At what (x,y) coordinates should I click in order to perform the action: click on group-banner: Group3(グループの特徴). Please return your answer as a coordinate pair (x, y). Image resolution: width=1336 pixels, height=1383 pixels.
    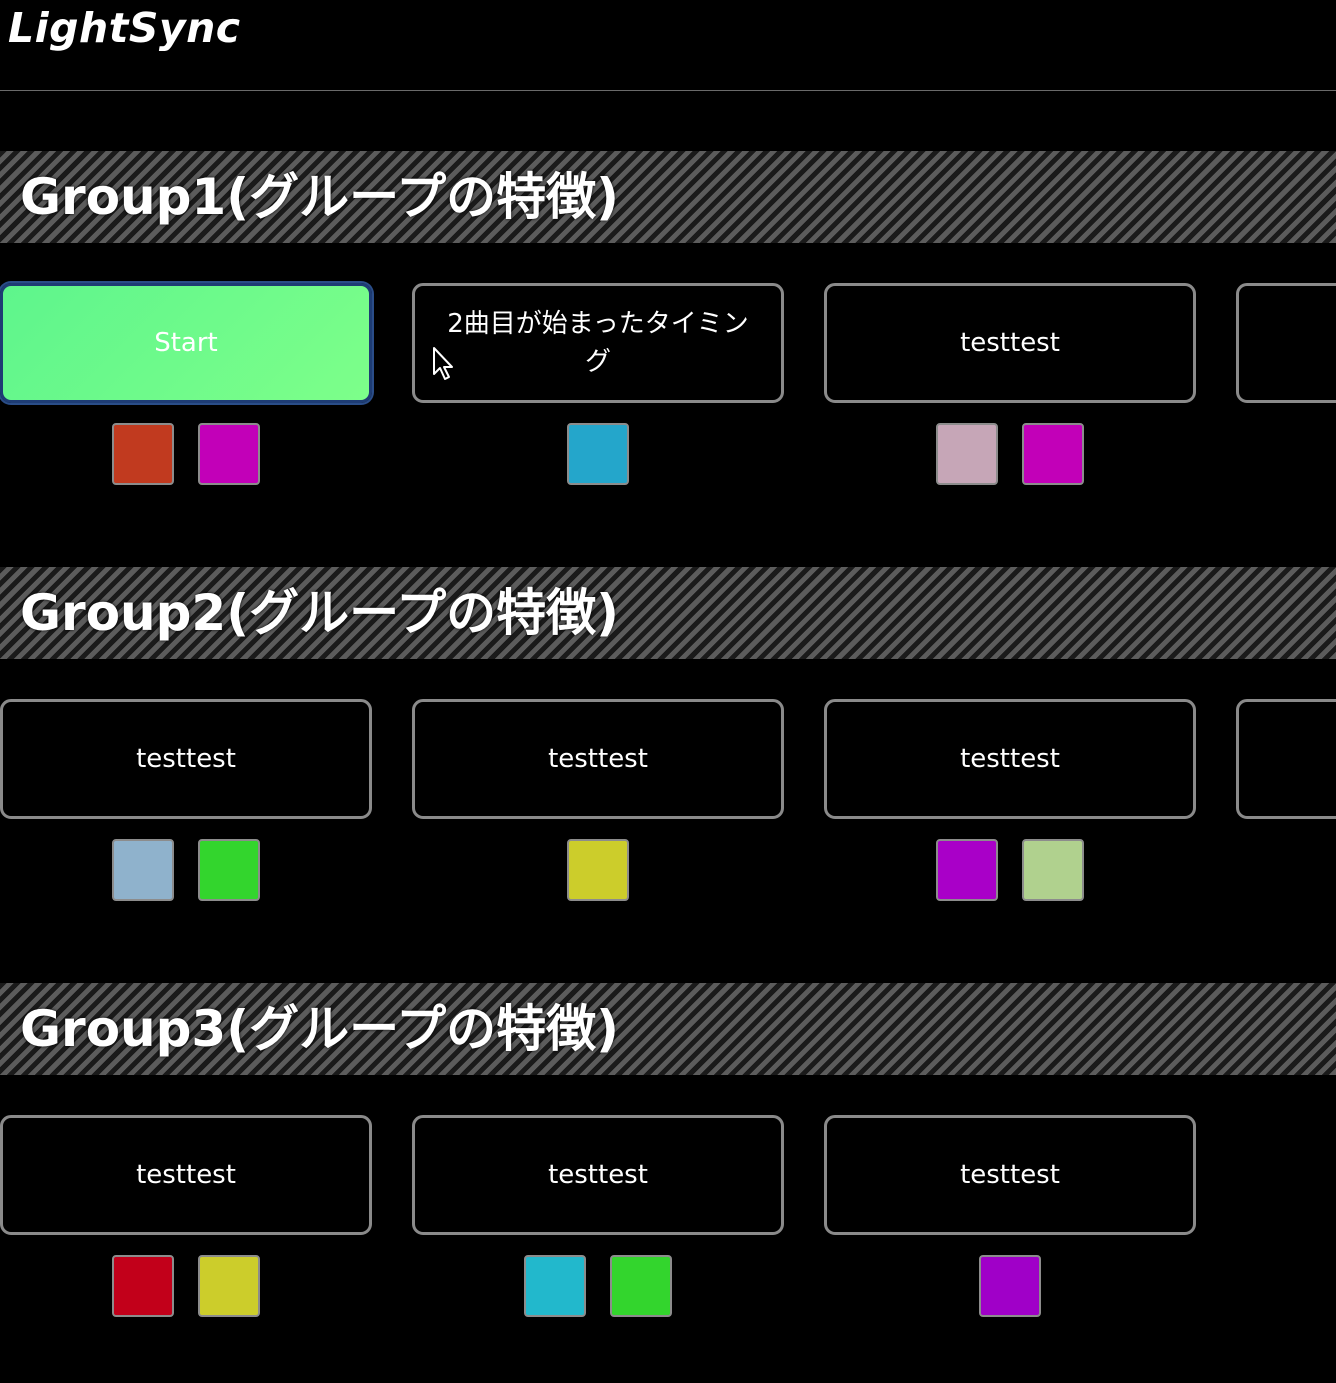
    Looking at the image, I should click on (668, 1029).